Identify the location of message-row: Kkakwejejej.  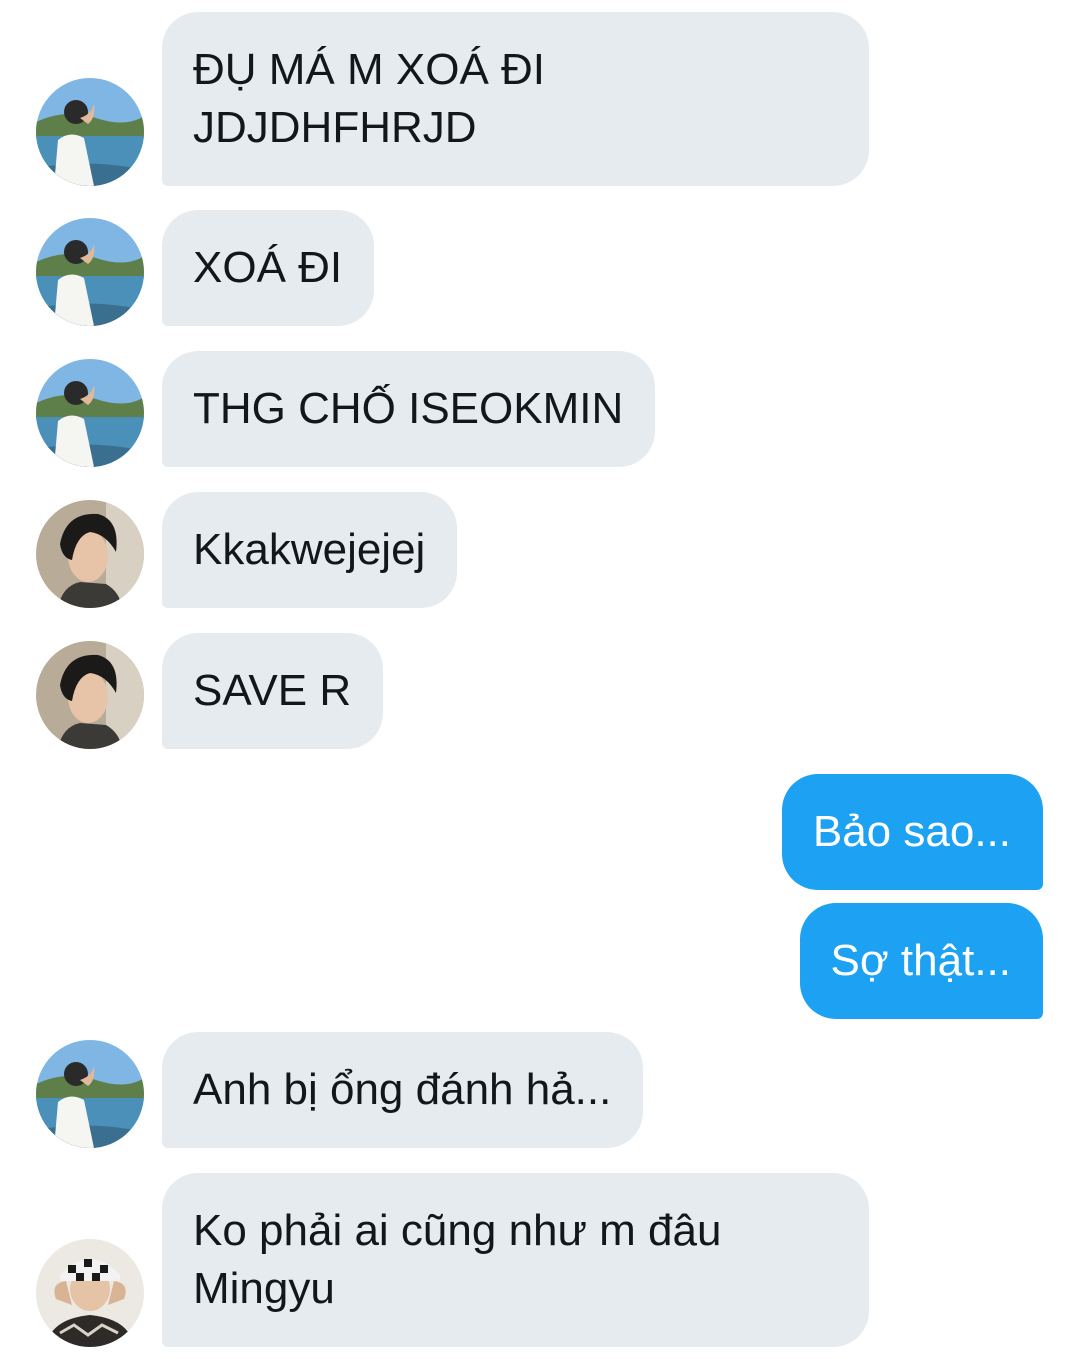
(540, 550).